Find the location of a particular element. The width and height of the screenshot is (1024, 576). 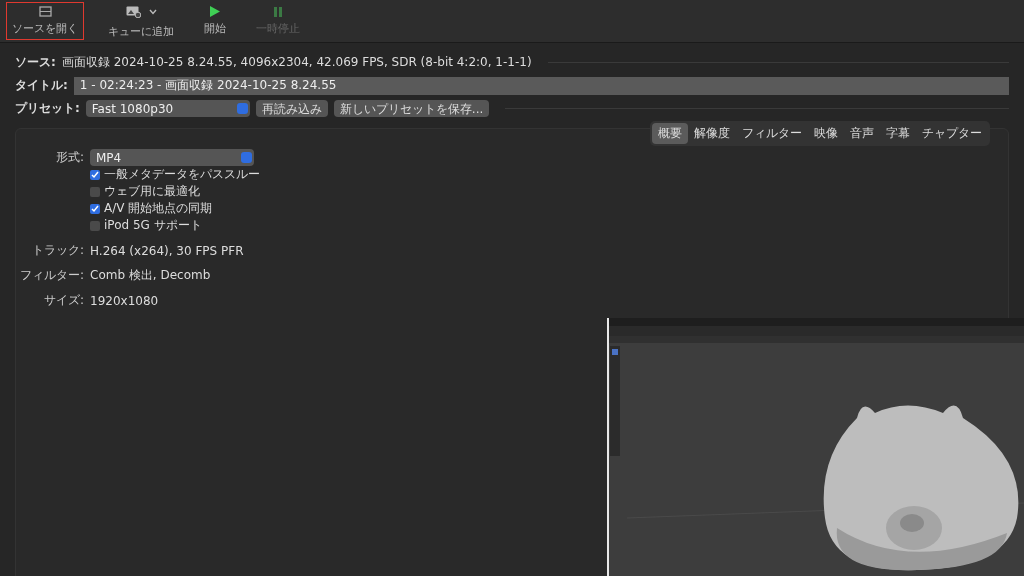

field-value: Comb 検出, Decomb is located at coordinates (151, 275).